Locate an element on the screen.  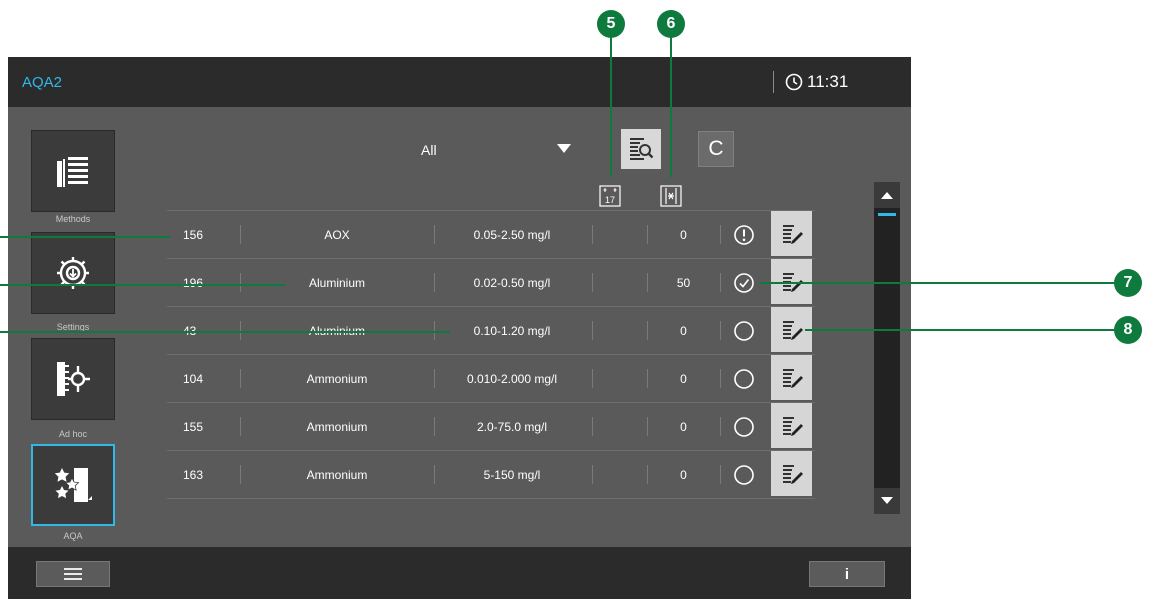
ad-hoc-icon is located at coordinates (73, 379).